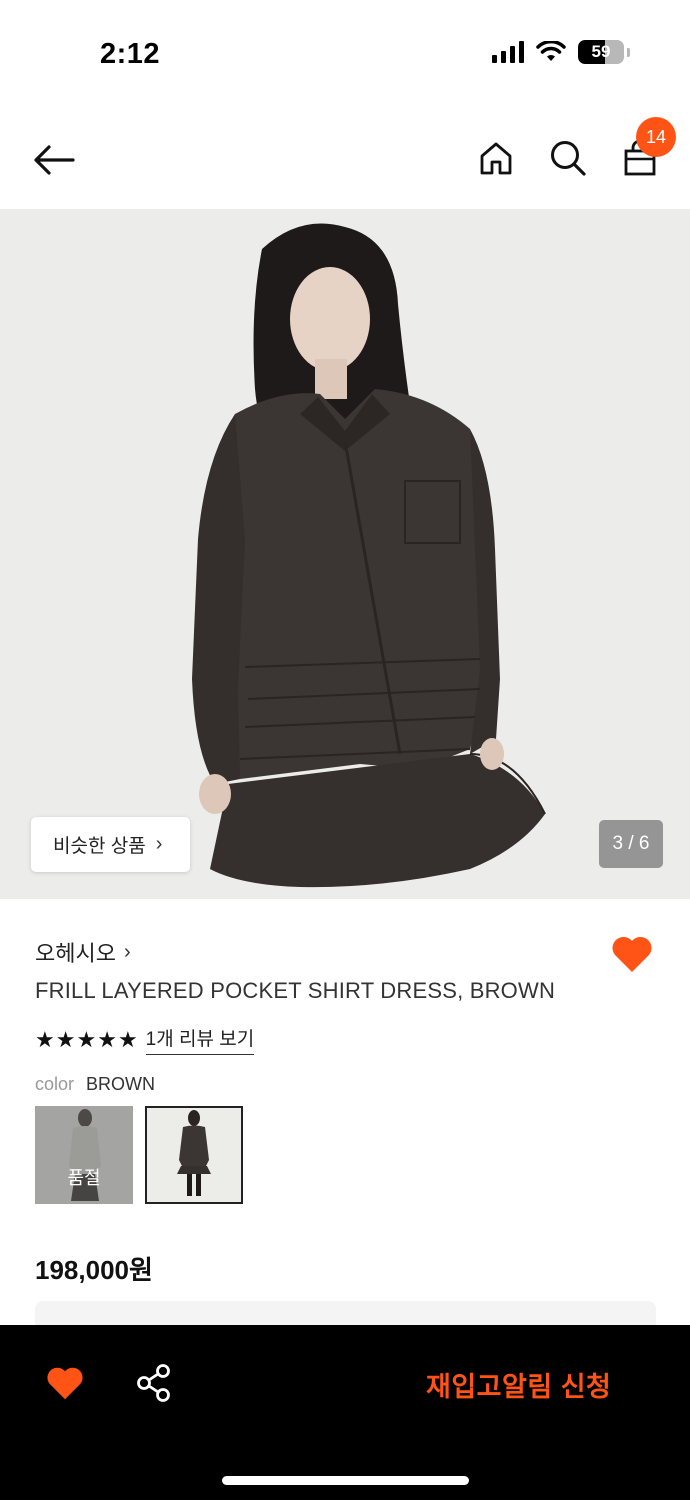  Describe the element at coordinates (345, 1412) in the screenshot. I see `bottom-action-bar: 재입고알림 신청` at that location.